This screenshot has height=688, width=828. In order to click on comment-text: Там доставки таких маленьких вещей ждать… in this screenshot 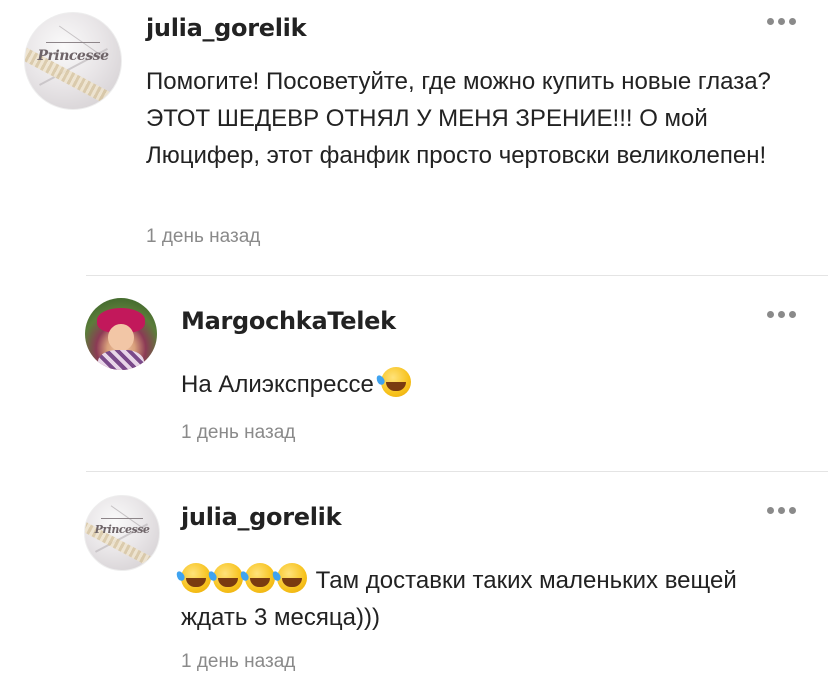, I will do `click(481, 599)`.